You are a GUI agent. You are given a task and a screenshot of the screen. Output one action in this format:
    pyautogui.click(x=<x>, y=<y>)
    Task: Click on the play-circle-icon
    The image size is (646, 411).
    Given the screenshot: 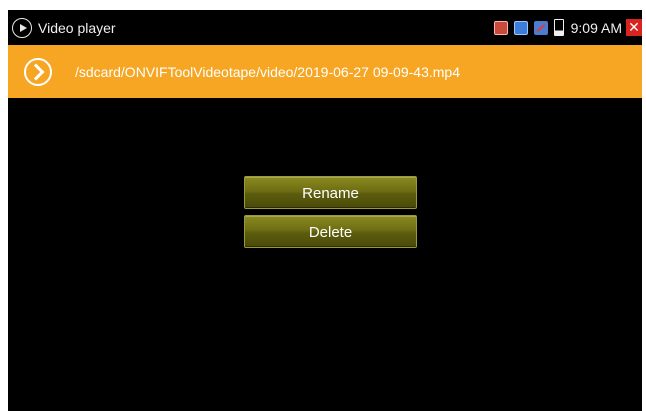 What is the action you would take?
    pyautogui.click(x=22, y=27)
    